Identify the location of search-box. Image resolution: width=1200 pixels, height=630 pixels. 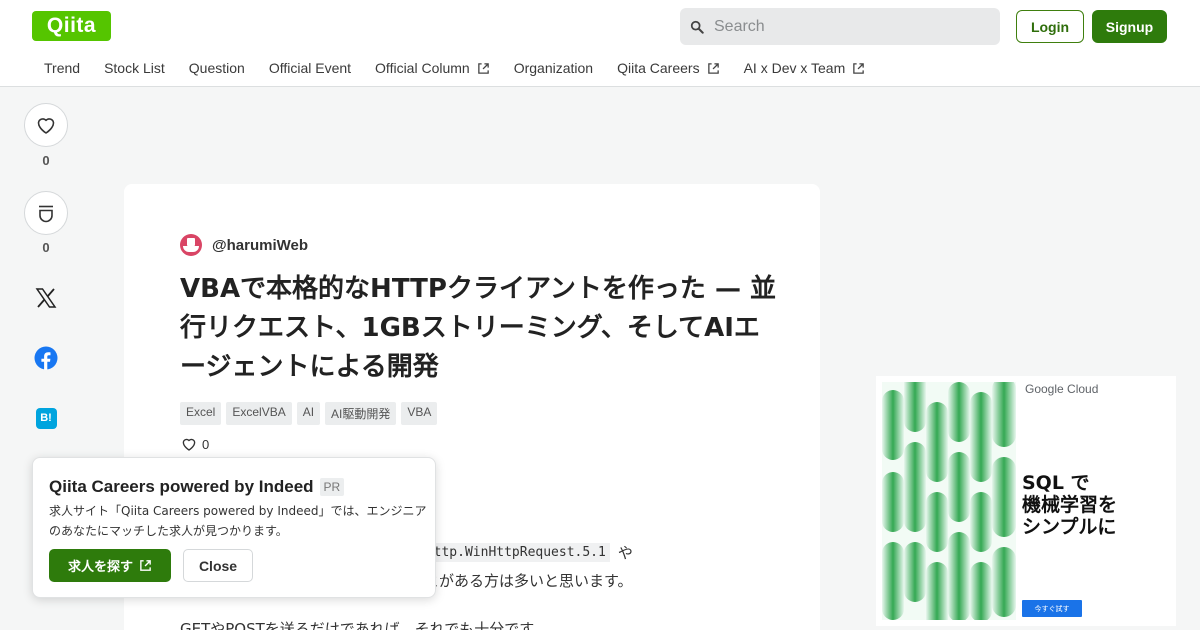
(840, 26).